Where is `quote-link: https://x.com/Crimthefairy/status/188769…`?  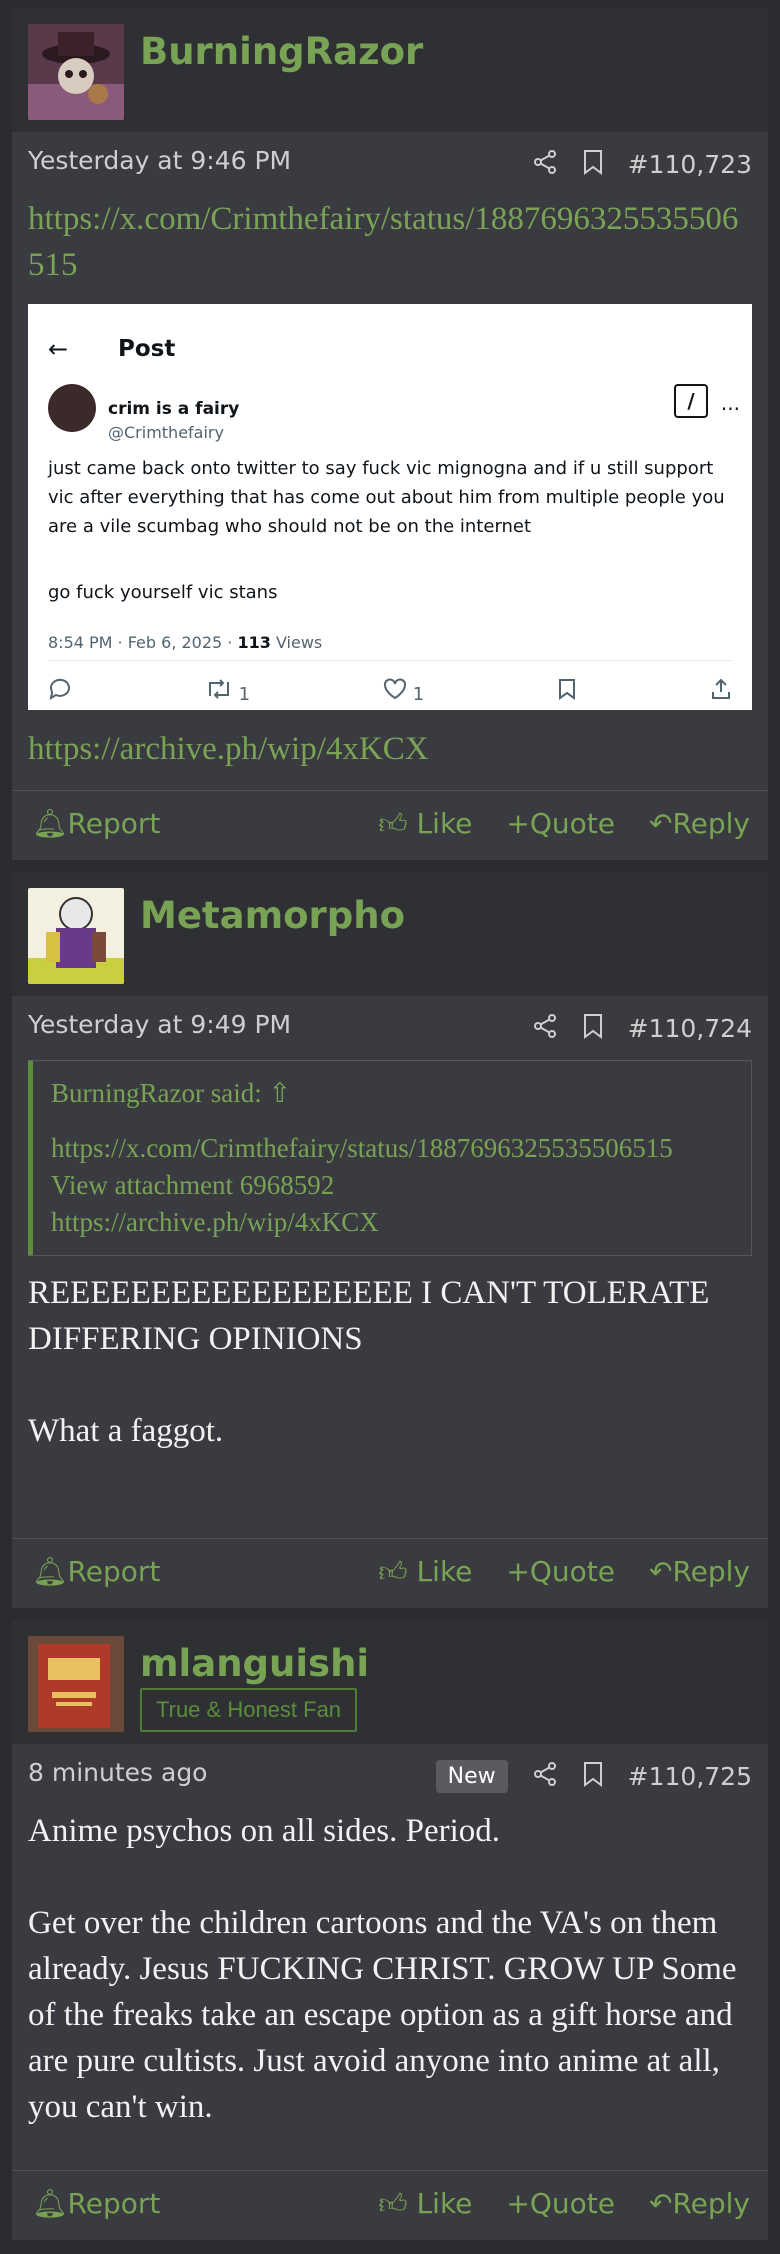 quote-link: https://x.com/Crimthefairy/status/188769… is located at coordinates (391, 1148).